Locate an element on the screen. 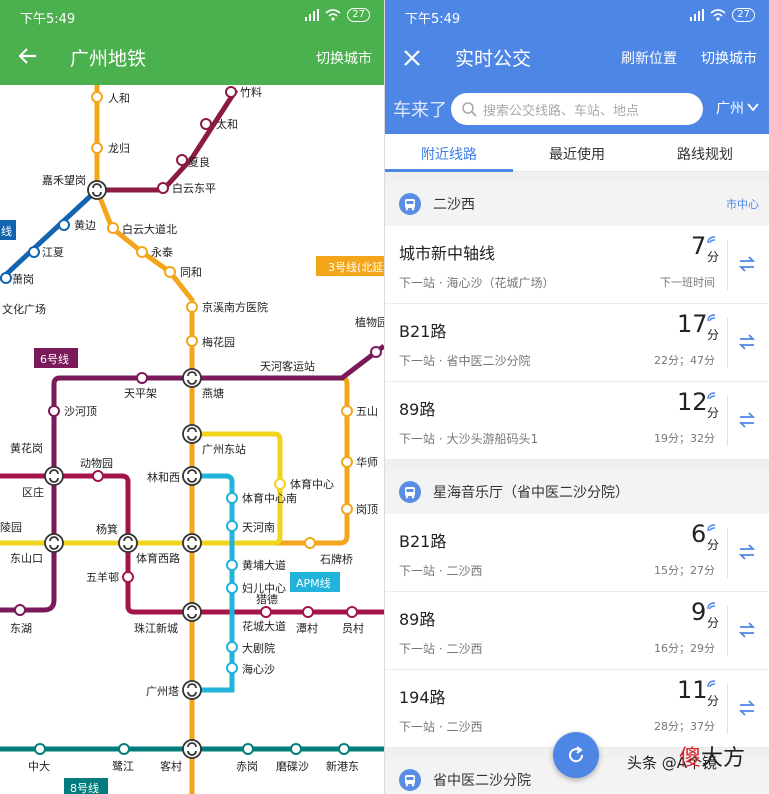 The width and height of the screenshot is (769, 794). status-time: 下午5:49 is located at coordinates (48, 19).